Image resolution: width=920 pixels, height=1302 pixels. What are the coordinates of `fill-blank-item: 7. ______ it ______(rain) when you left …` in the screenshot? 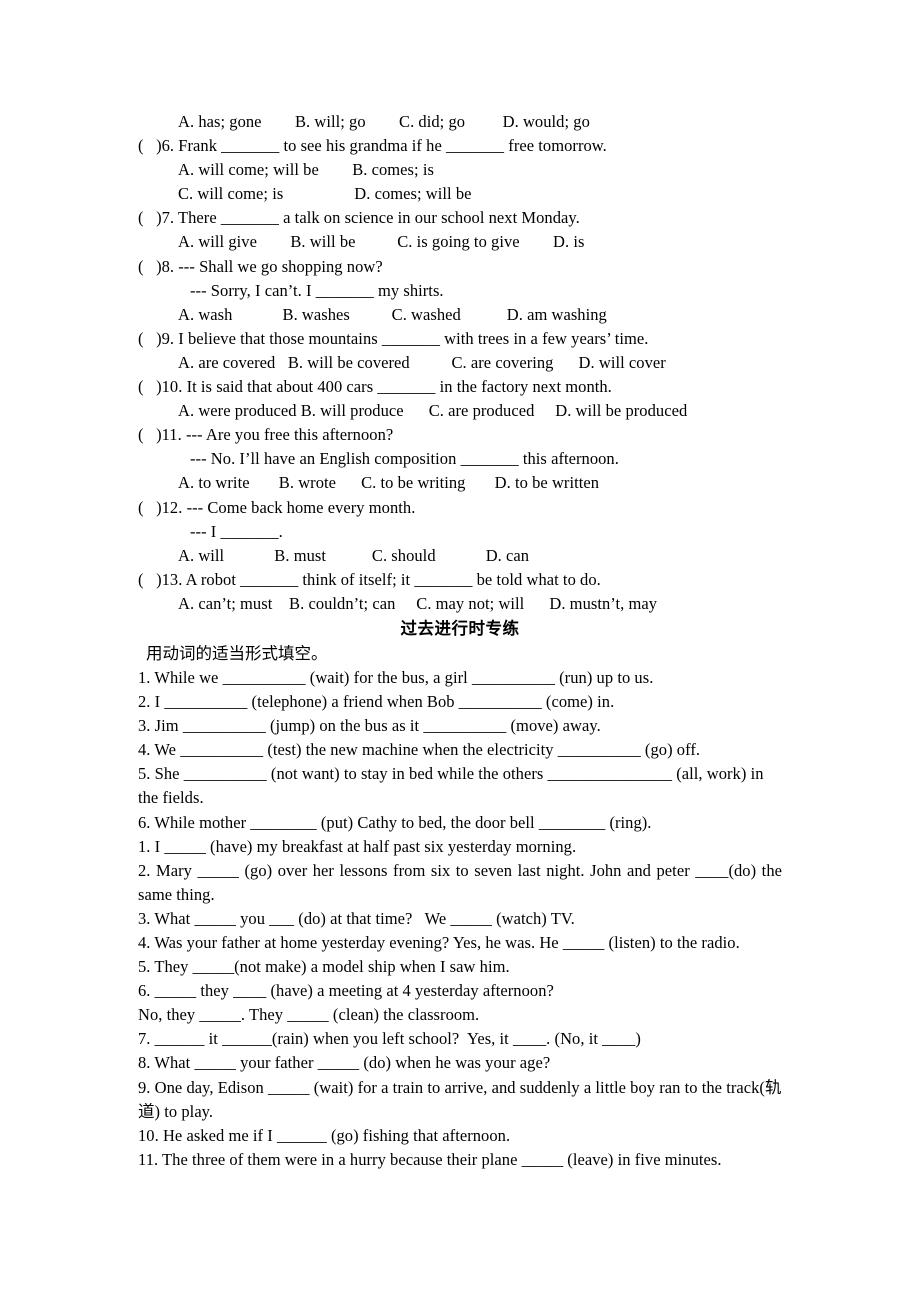 It's located at (389, 1039).